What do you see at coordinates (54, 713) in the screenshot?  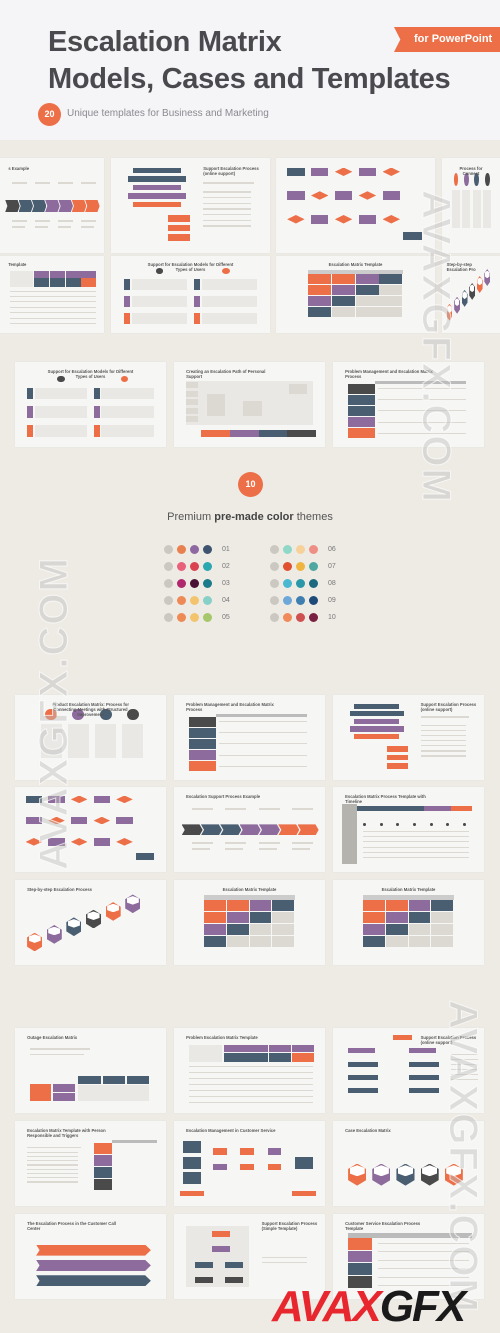 I see `watermark-vertical: AVAXGFX.COM` at bounding box center [54, 713].